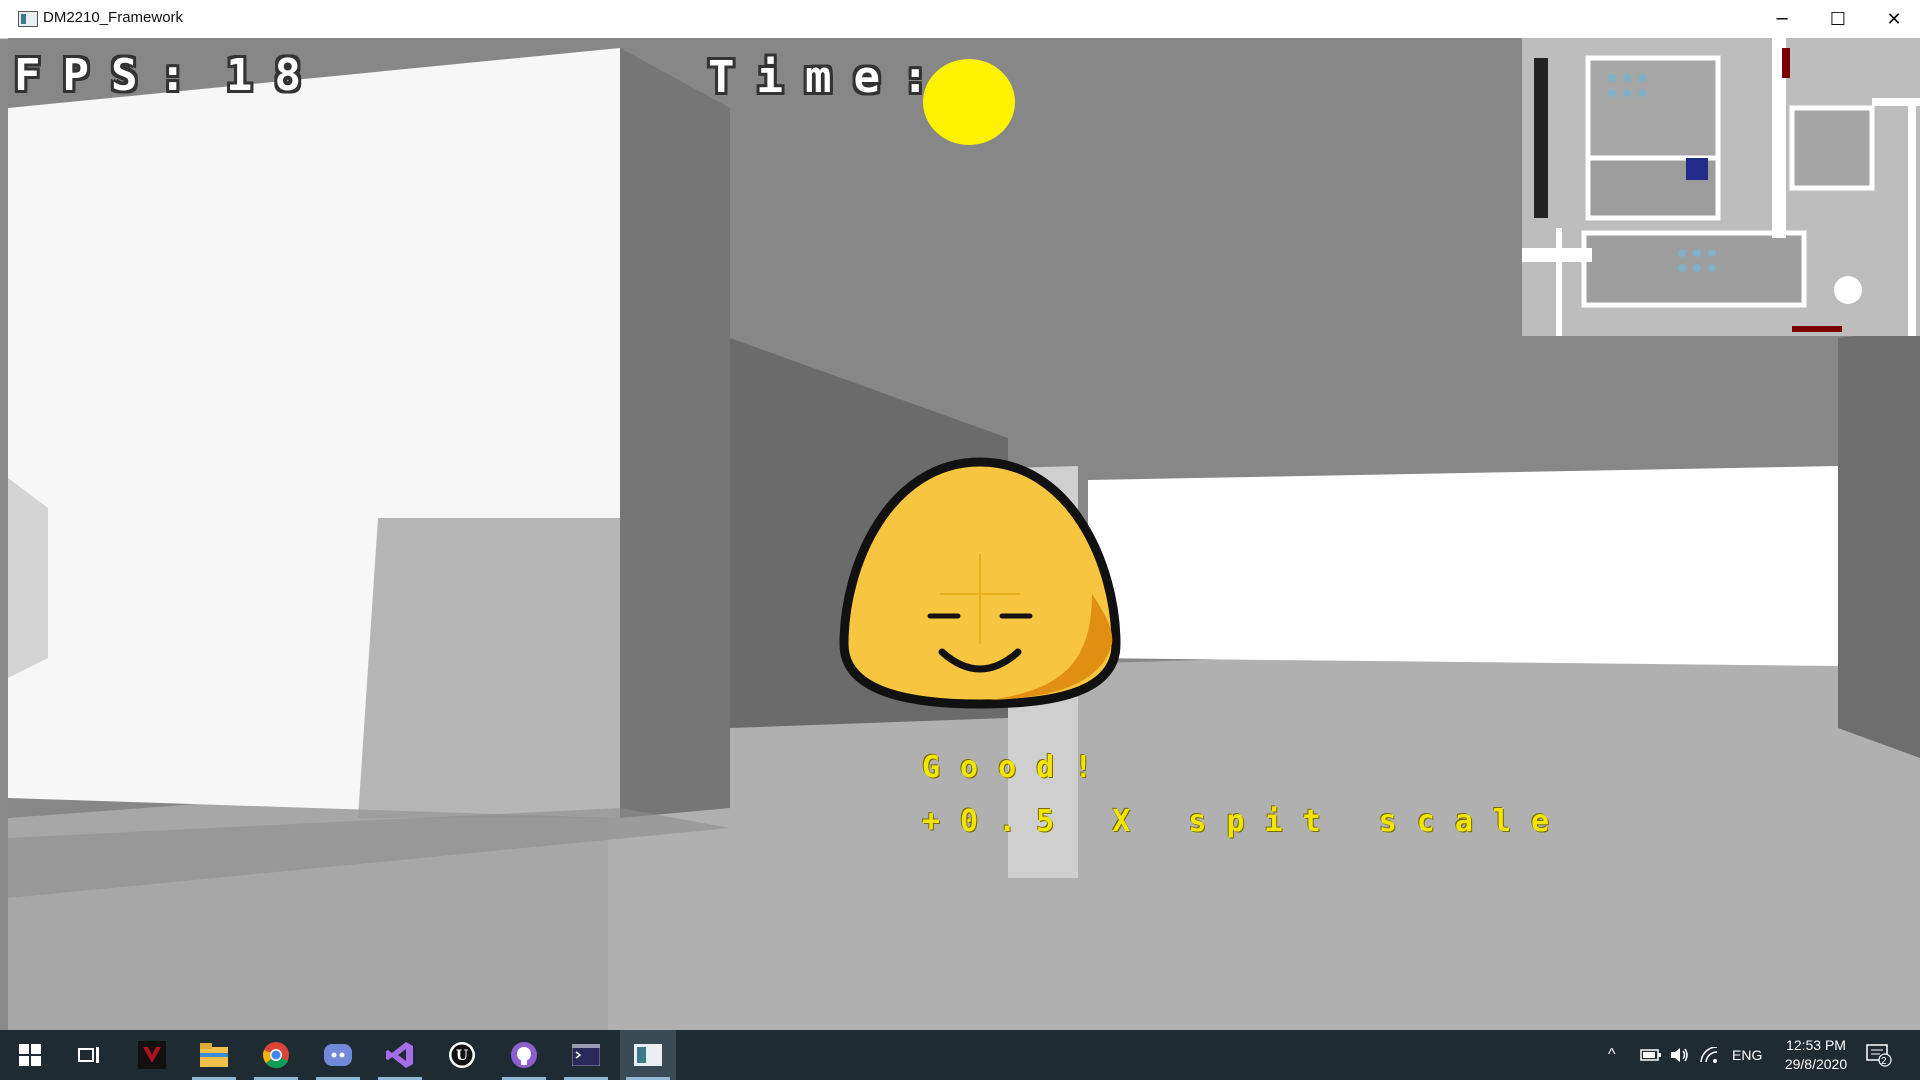 This screenshot has height=1080, width=1920. What do you see at coordinates (1893, 19) in the screenshot?
I see `close-button: ✕` at bounding box center [1893, 19].